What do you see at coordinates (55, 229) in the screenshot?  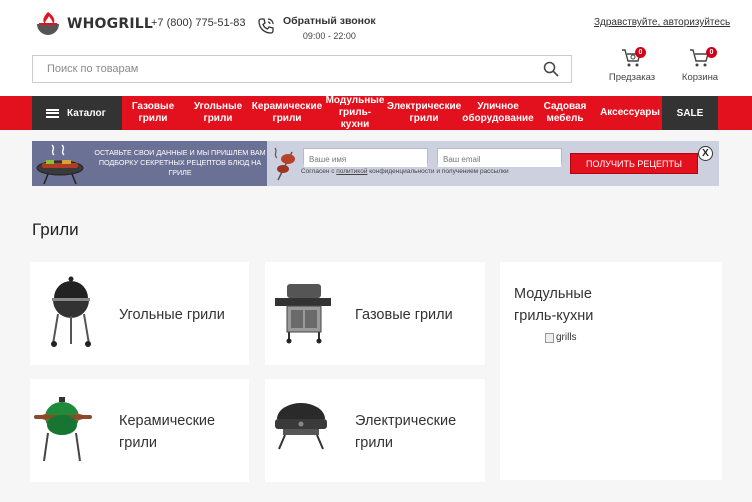 I see `page-title: Грили` at bounding box center [55, 229].